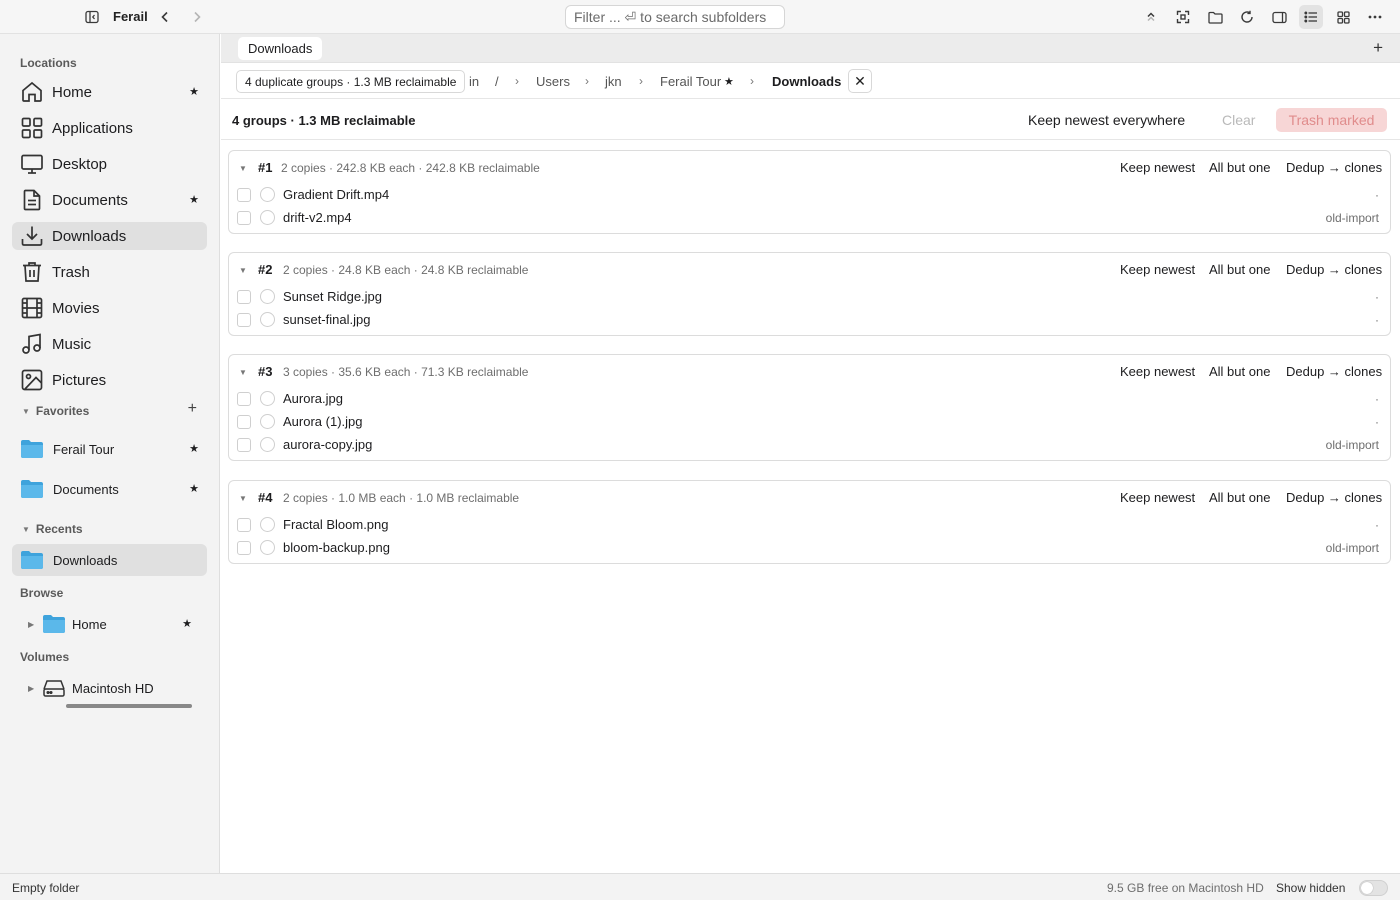 This screenshot has height=900, width=1400. Describe the element at coordinates (109, 344) in the screenshot. I see `sidebar-item-music: Music` at that location.